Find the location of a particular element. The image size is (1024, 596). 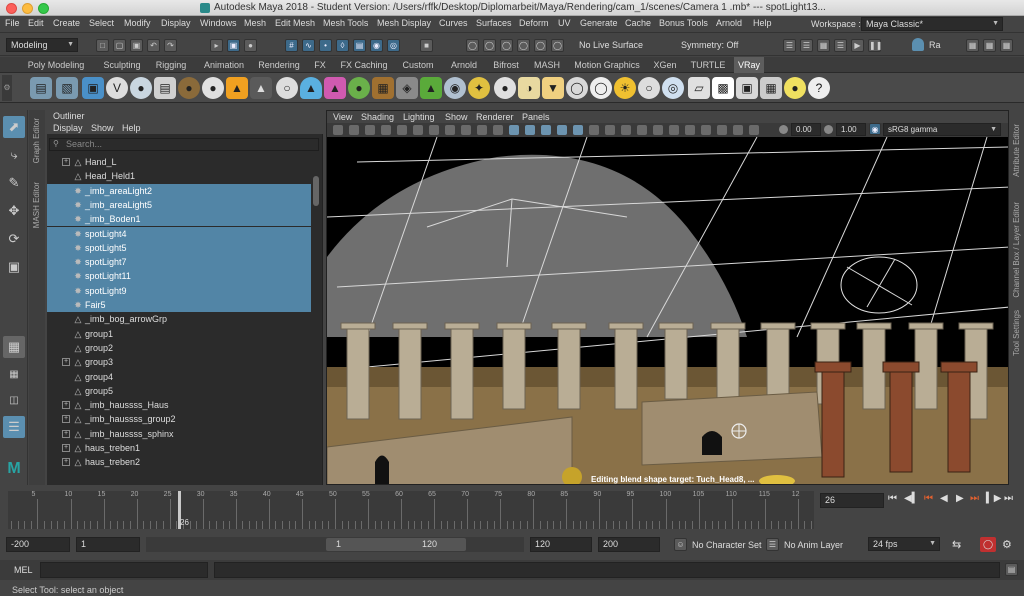

hud-icon is located at coordinates (738, 130).